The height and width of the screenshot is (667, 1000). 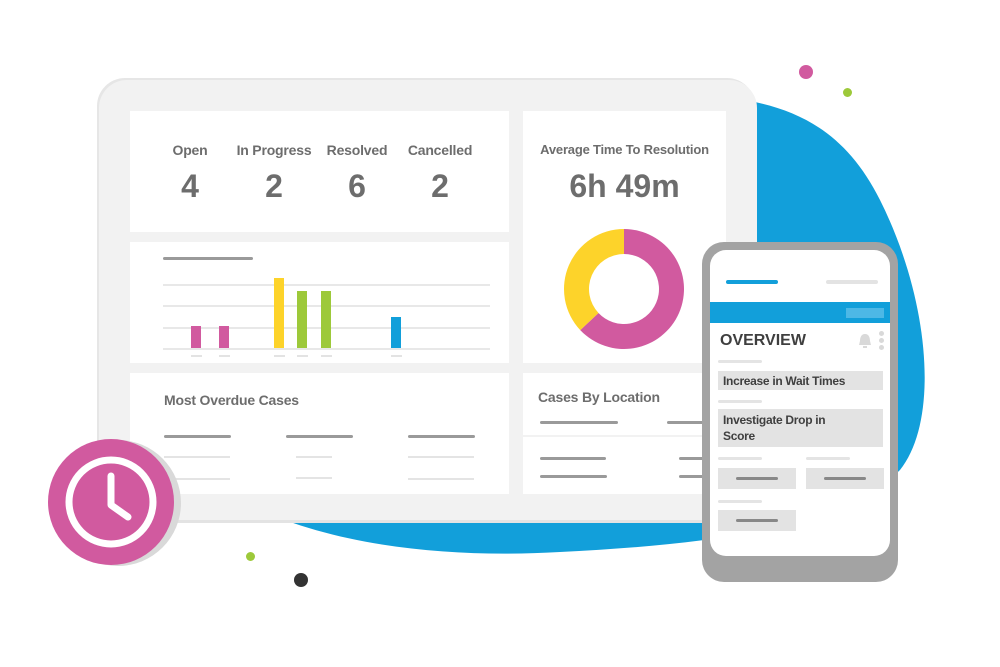 What do you see at coordinates (319, 302) in the screenshot?
I see `bar-chart-panel` at bounding box center [319, 302].